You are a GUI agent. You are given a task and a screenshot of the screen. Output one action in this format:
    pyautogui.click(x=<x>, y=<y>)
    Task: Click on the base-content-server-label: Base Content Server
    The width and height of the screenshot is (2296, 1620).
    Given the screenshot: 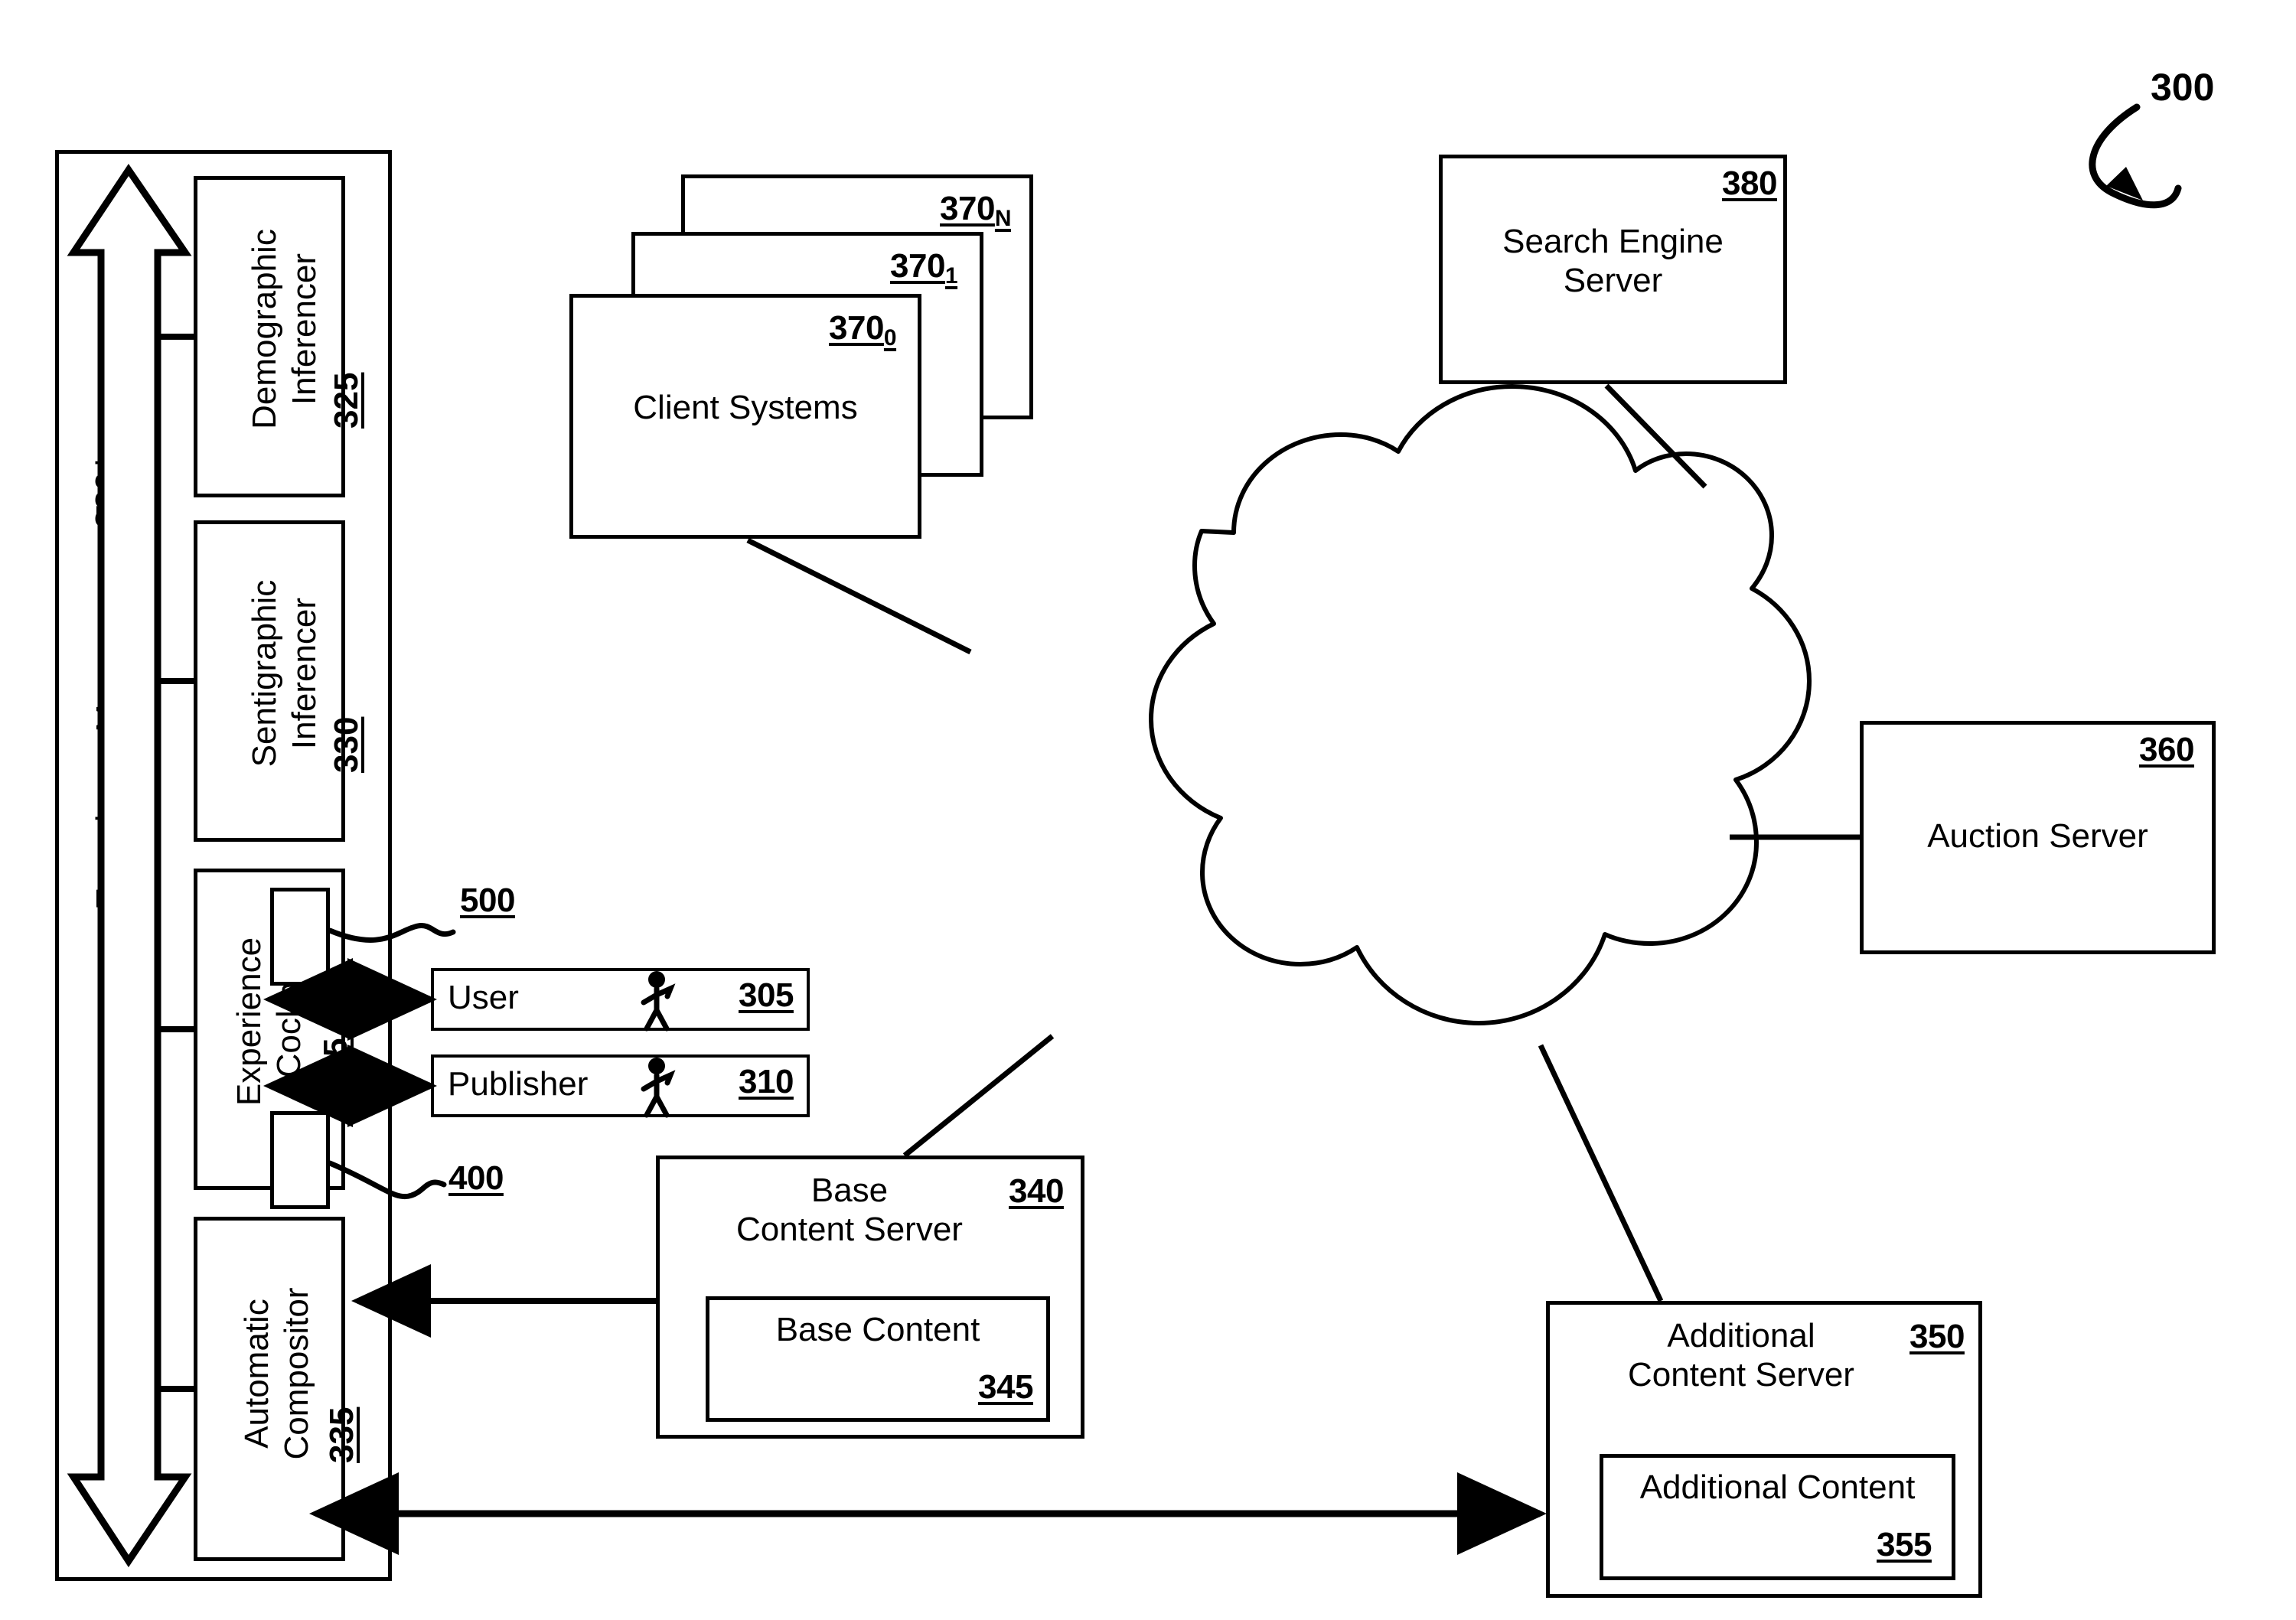 What is the action you would take?
    pyautogui.click(x=849, y=1210)
    